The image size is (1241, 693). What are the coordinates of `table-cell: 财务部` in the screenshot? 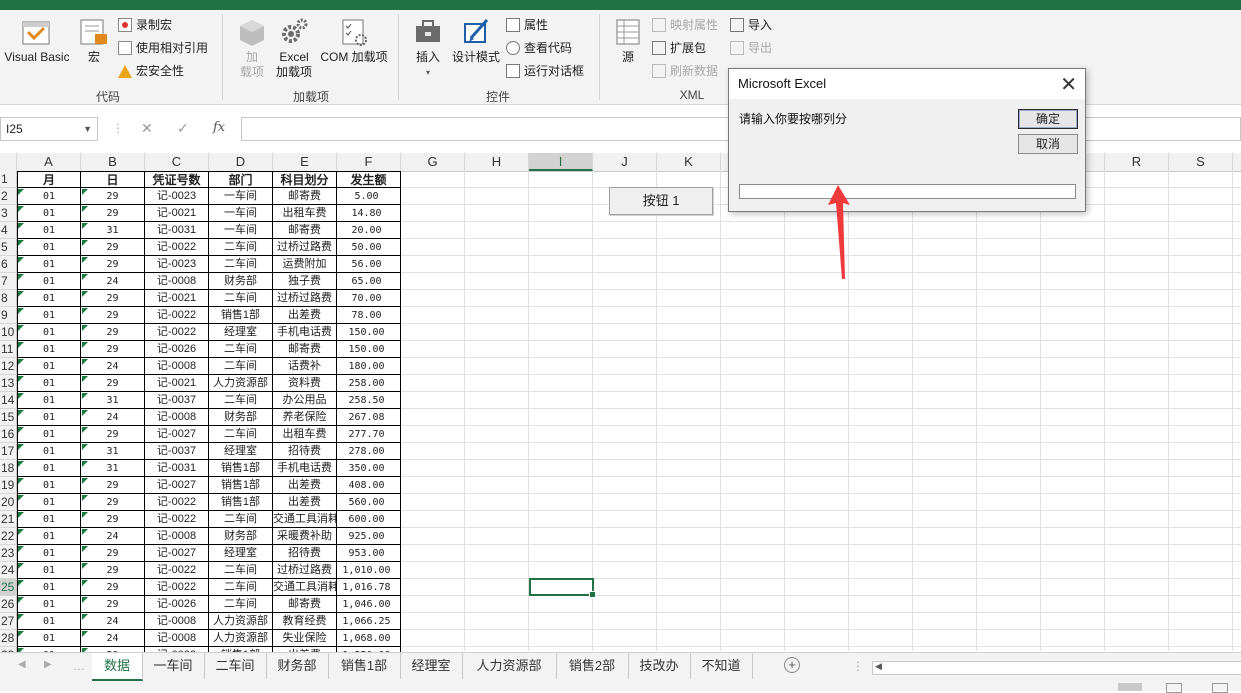 It's located at (241, 536).